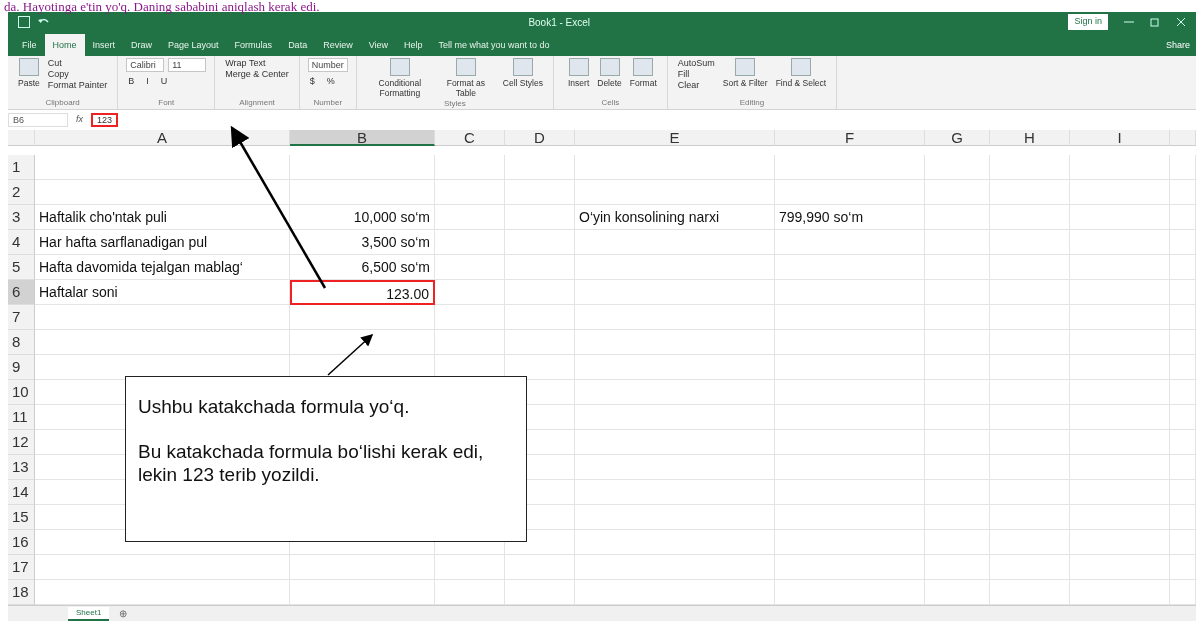 This screenshot has width=1204, height=628. I want to click on row-header: 14, so click(21, 492).